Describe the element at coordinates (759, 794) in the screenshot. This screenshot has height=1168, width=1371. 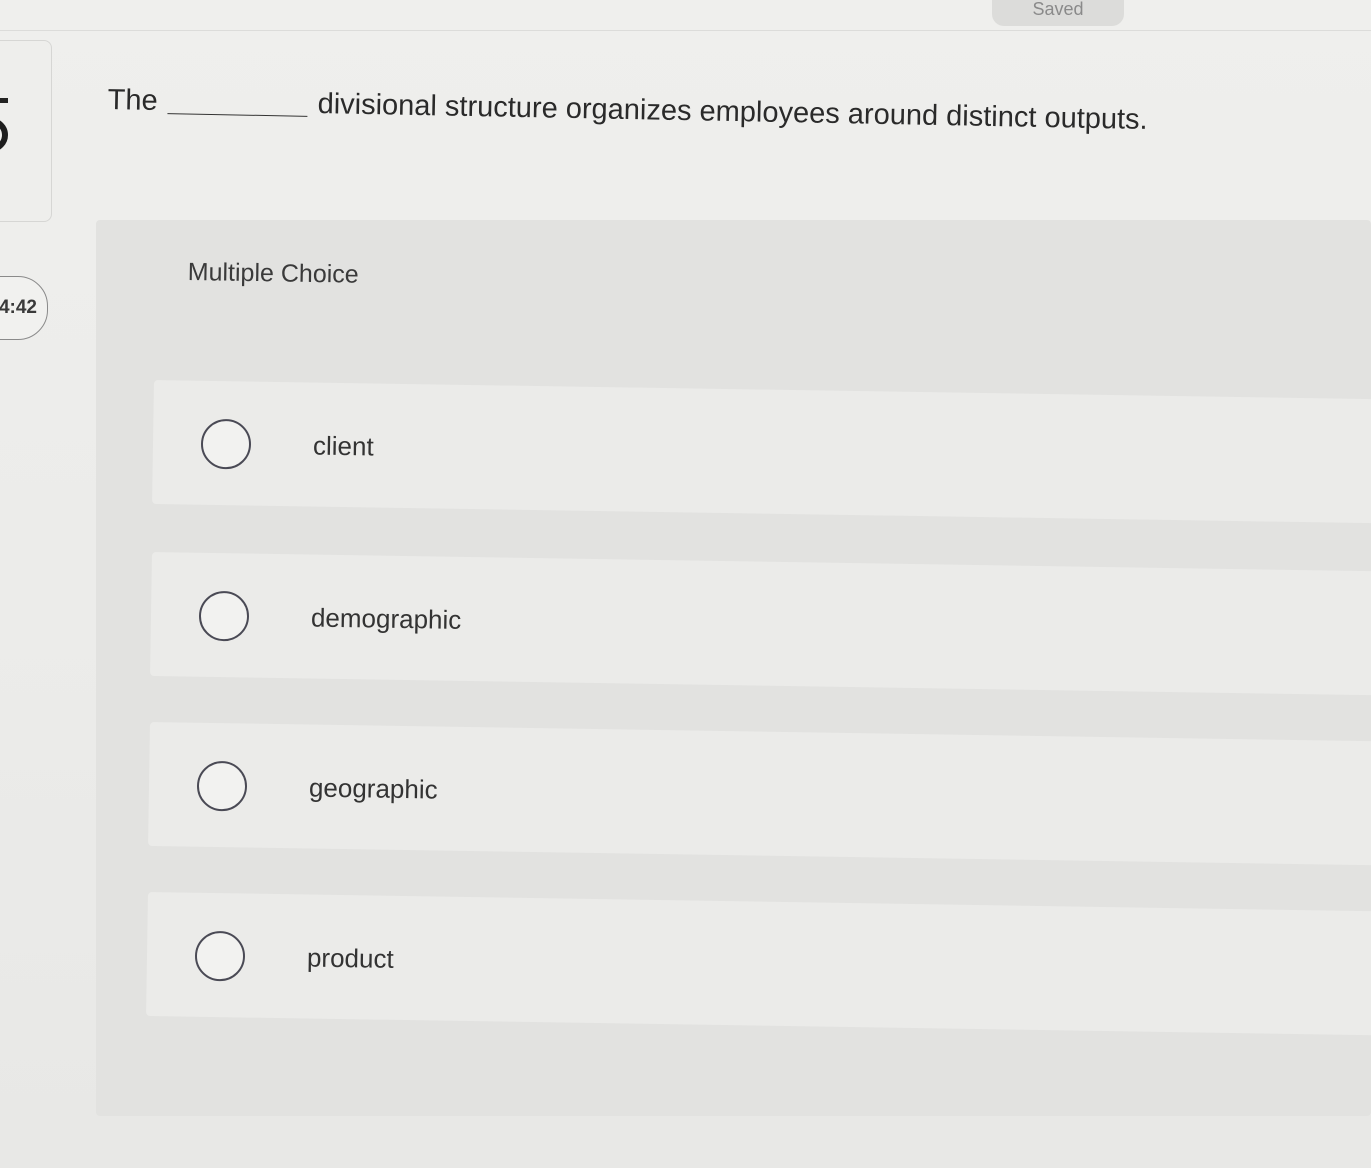
I see `choice-option-geographic: geographic` at that location.